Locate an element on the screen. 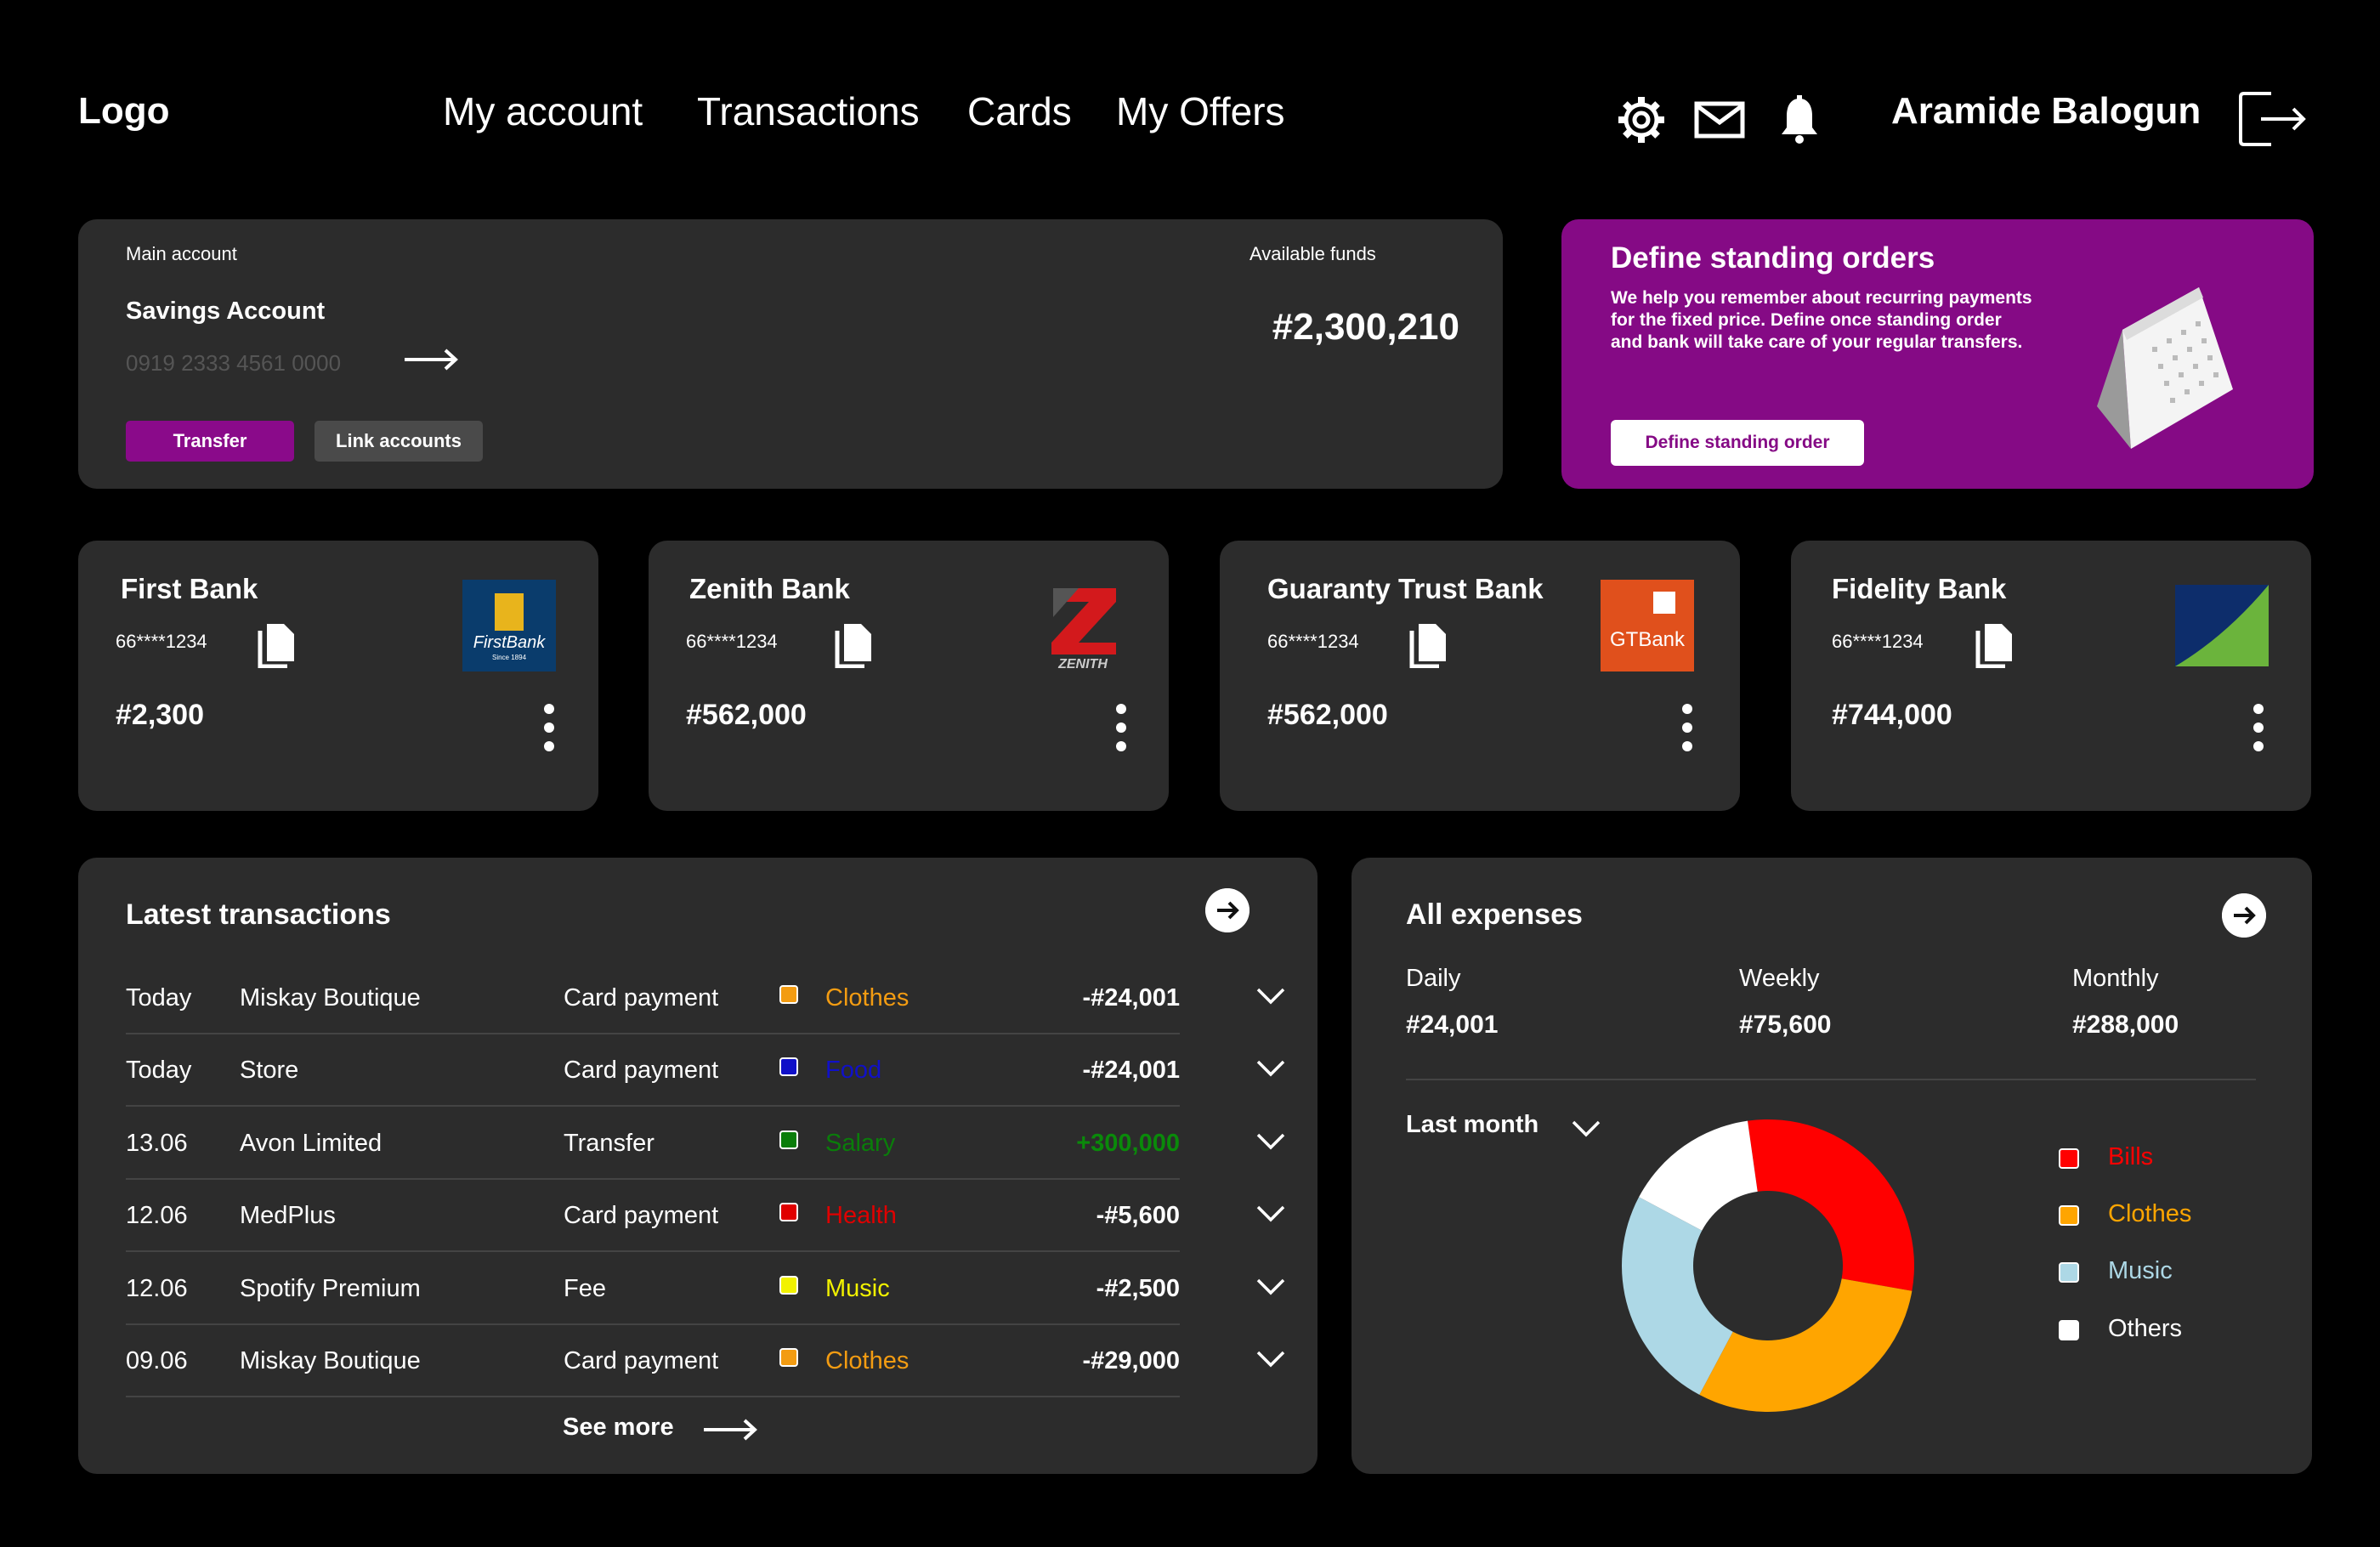  bank-name: Zenith Bank is located at coordinates (769, 588).